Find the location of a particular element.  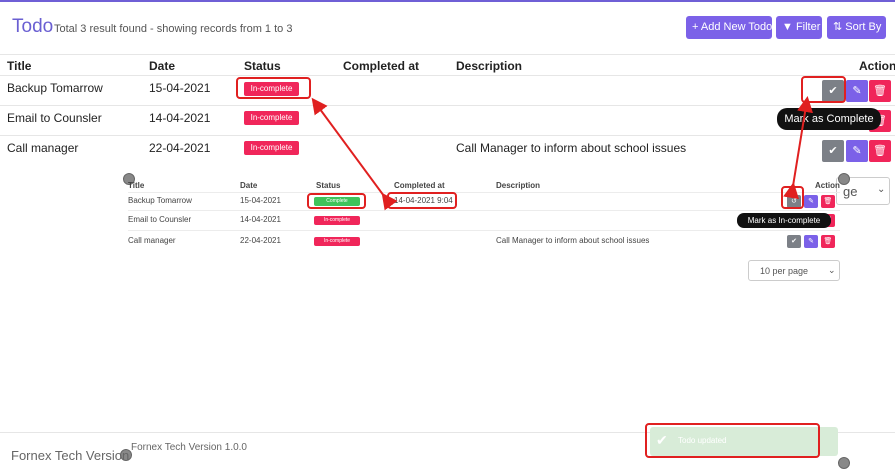

arrow-status-change is located at coordinates (354, 154).